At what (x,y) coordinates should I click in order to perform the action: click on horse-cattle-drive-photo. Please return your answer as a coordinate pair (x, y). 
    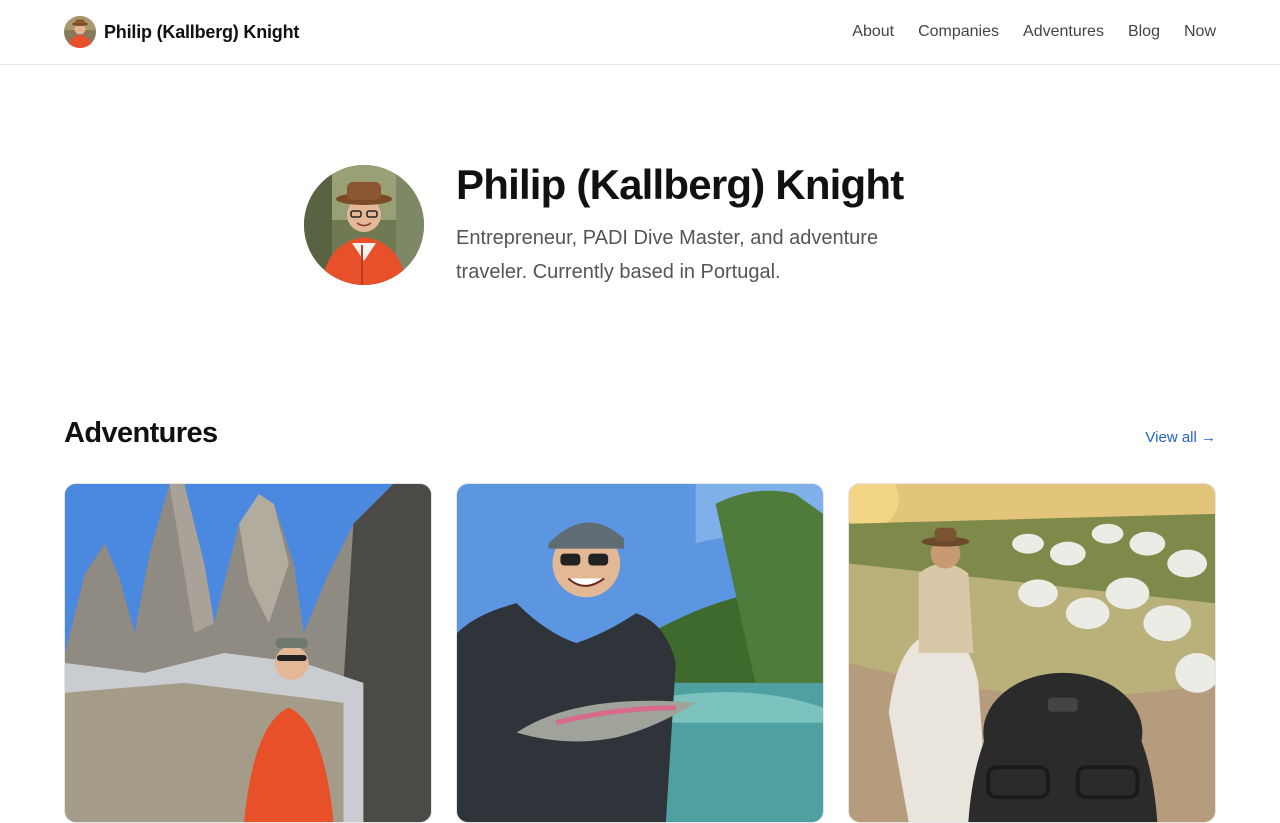
    Looking at the image, I should click on (1032, 653).